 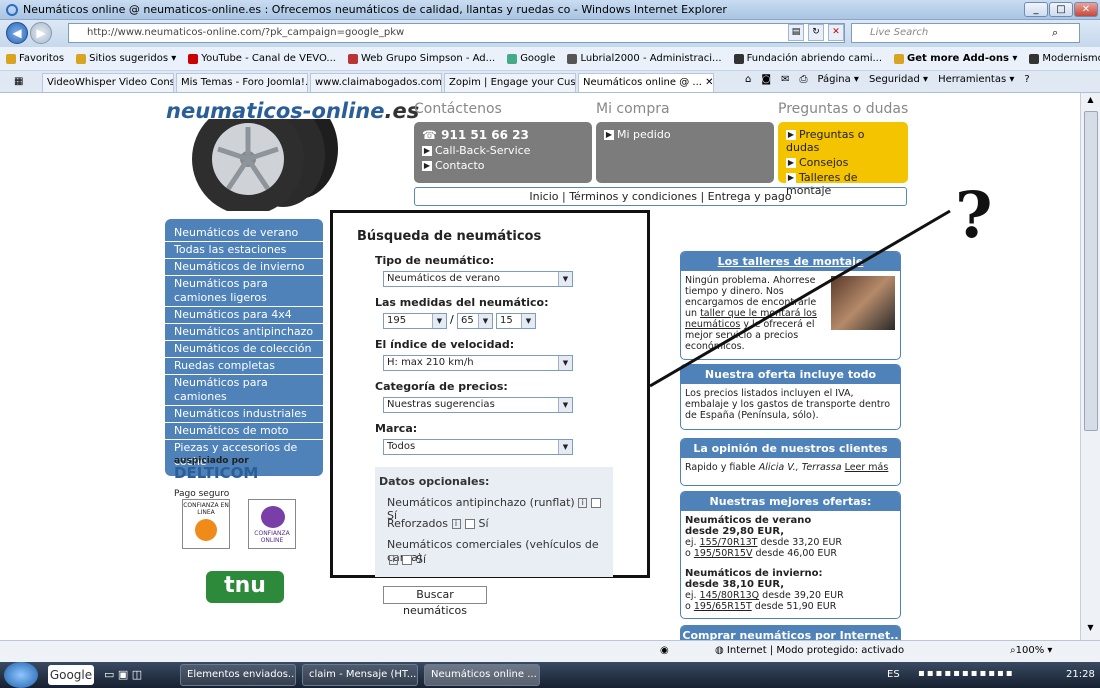 I want to click on forward-button: ▶, so click(x=41, y=33).